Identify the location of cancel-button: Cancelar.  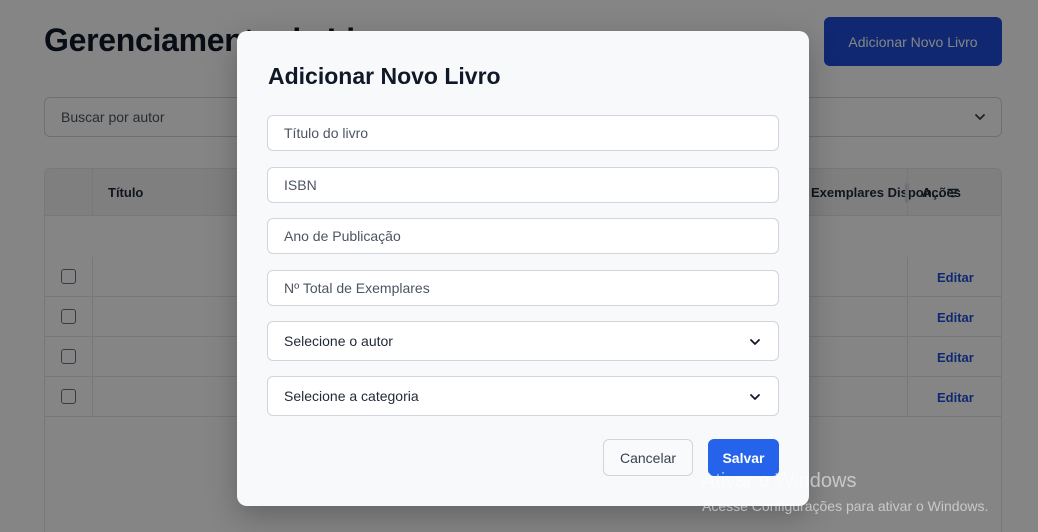
(648, 457).